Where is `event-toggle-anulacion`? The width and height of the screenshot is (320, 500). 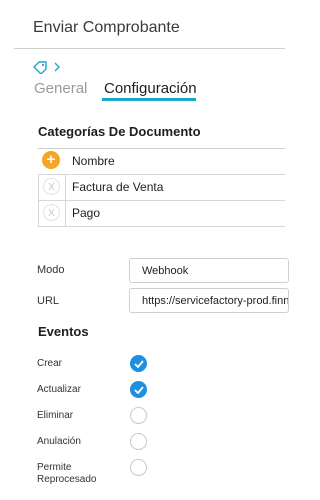 event-toggle-anulacion is located at coordinates (138, 441).